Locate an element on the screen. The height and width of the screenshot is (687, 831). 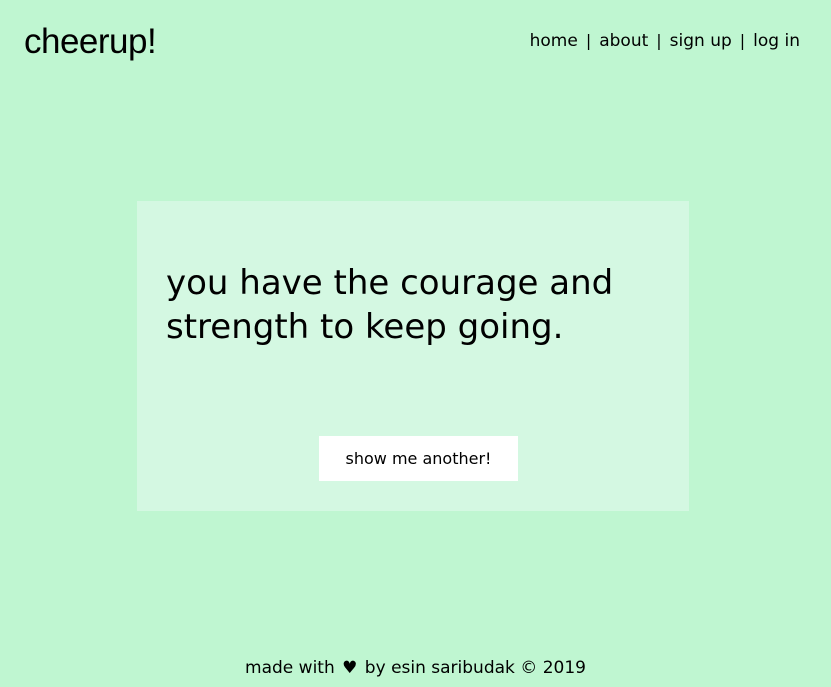
footer-made-with: made with is located at coordinates (290, 668).